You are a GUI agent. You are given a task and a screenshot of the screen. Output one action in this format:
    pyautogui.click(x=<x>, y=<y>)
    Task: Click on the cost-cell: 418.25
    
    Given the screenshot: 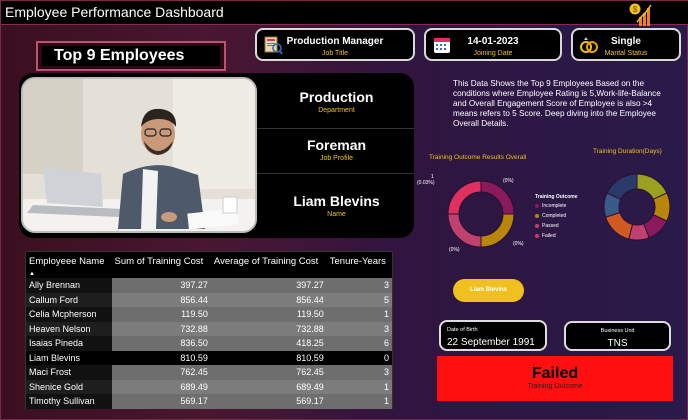 What is the action you would take?
    pyautogui.click(x=268, y=343)
    